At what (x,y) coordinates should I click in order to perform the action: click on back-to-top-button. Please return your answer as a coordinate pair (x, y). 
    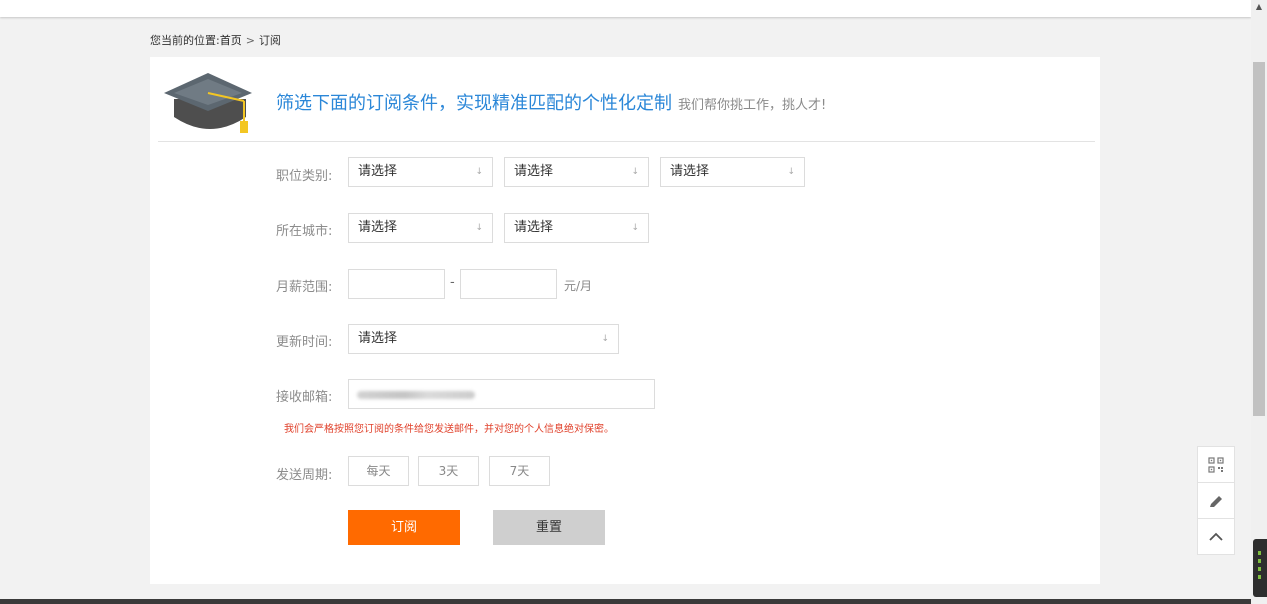
    Looking at the image, I should click on (1216, 536).